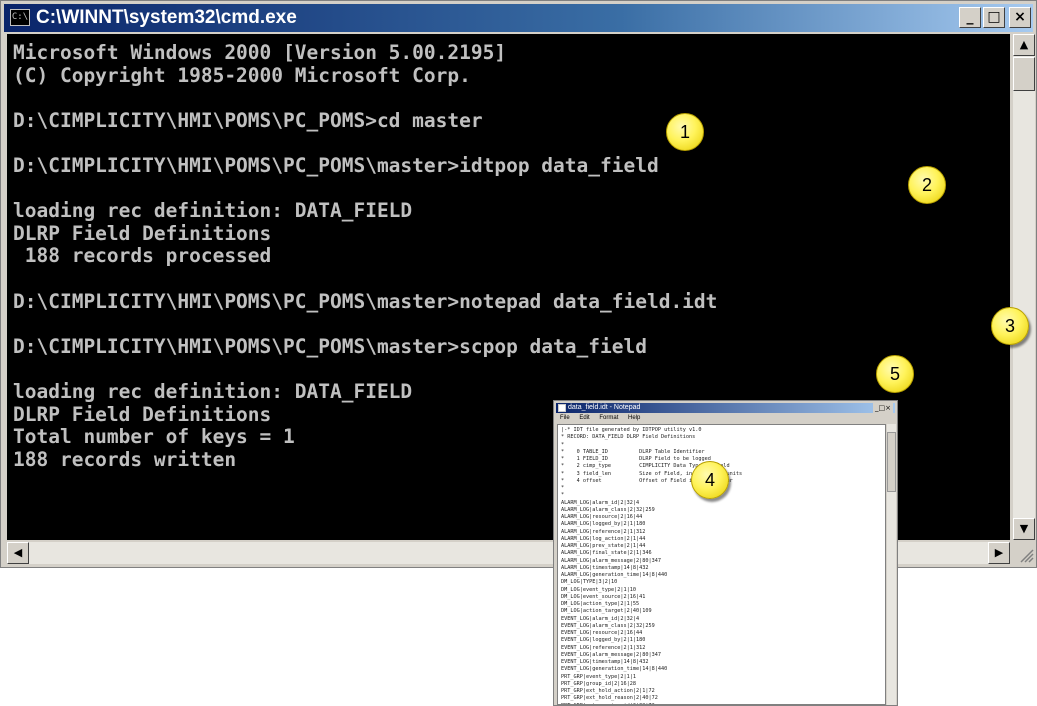 The image size is (1037, 706). What do you see at coordinates (166, 17) in the screenshot?
I see `window-title: C:\WINNT\system32\cmd.exe` at bounding box center [166, 17].